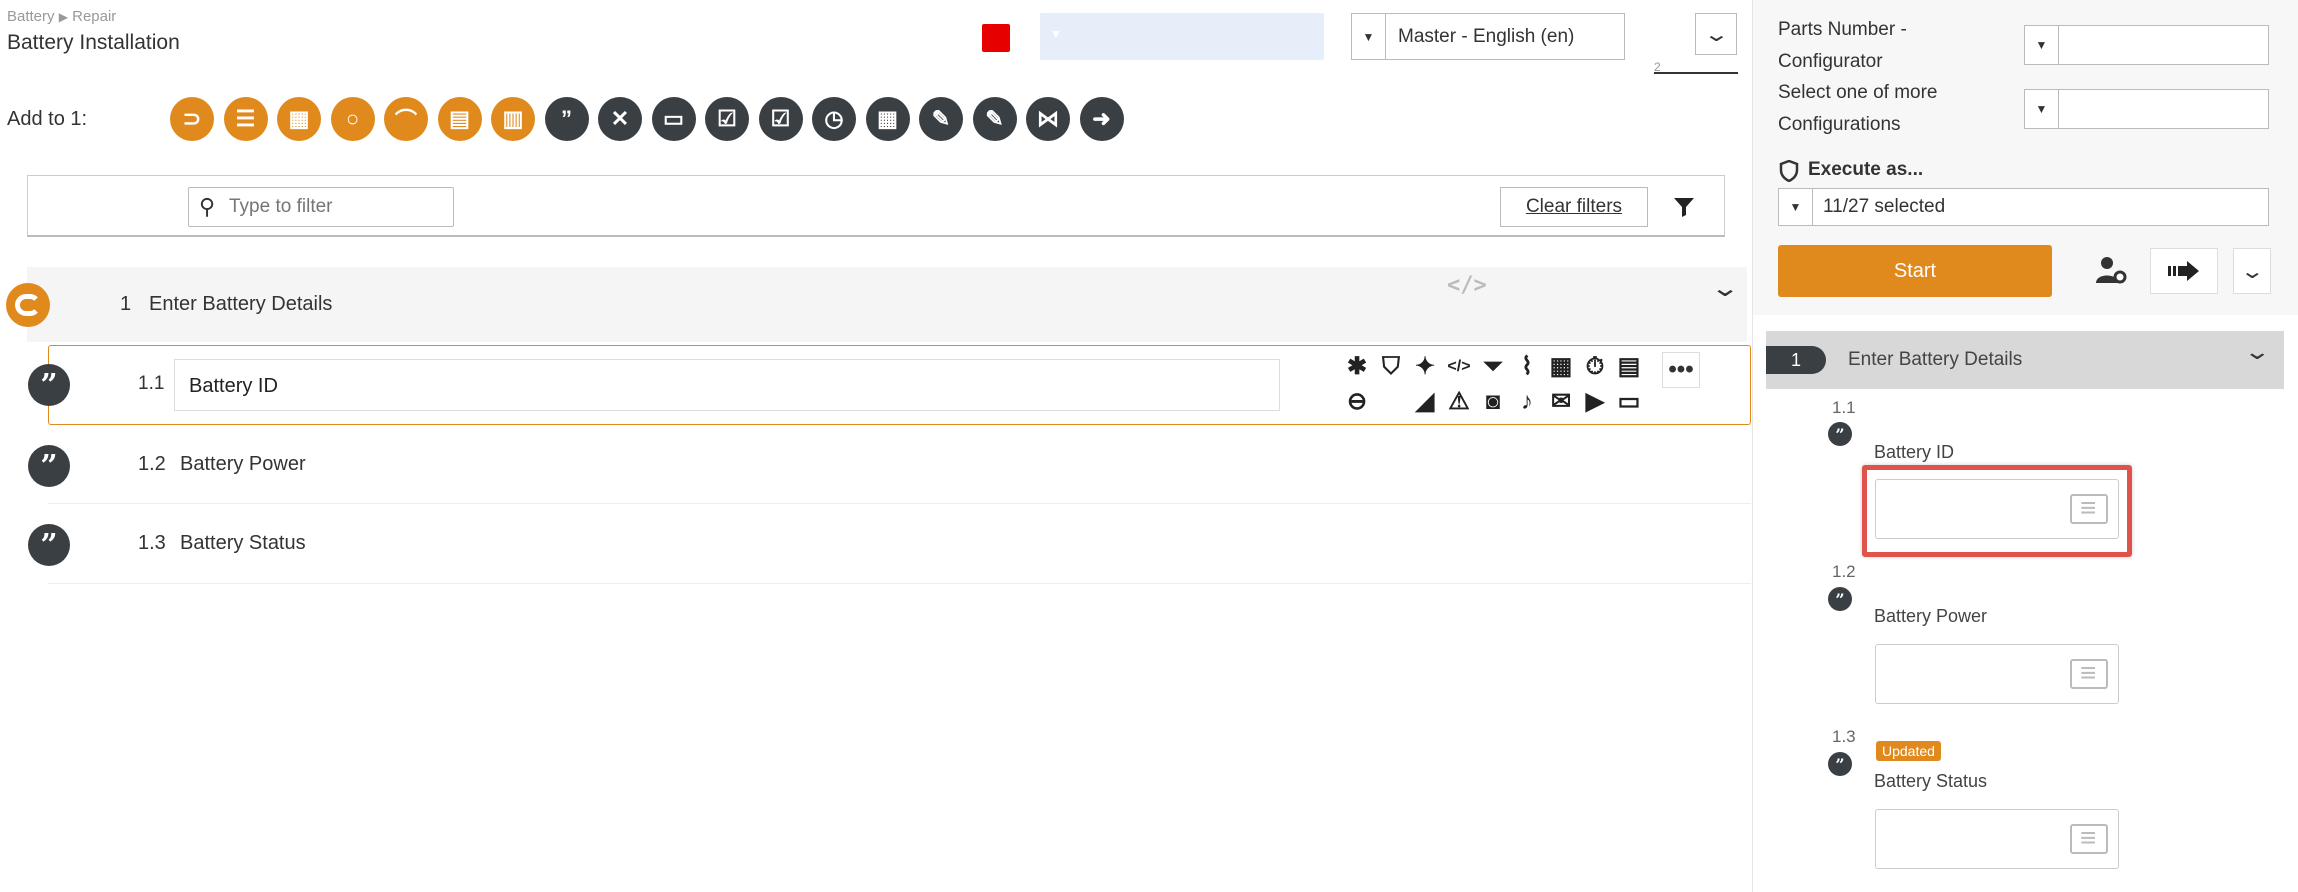 The image size is (2298, 892). I want to click on search-icon: ⚲, so click(207, 206).